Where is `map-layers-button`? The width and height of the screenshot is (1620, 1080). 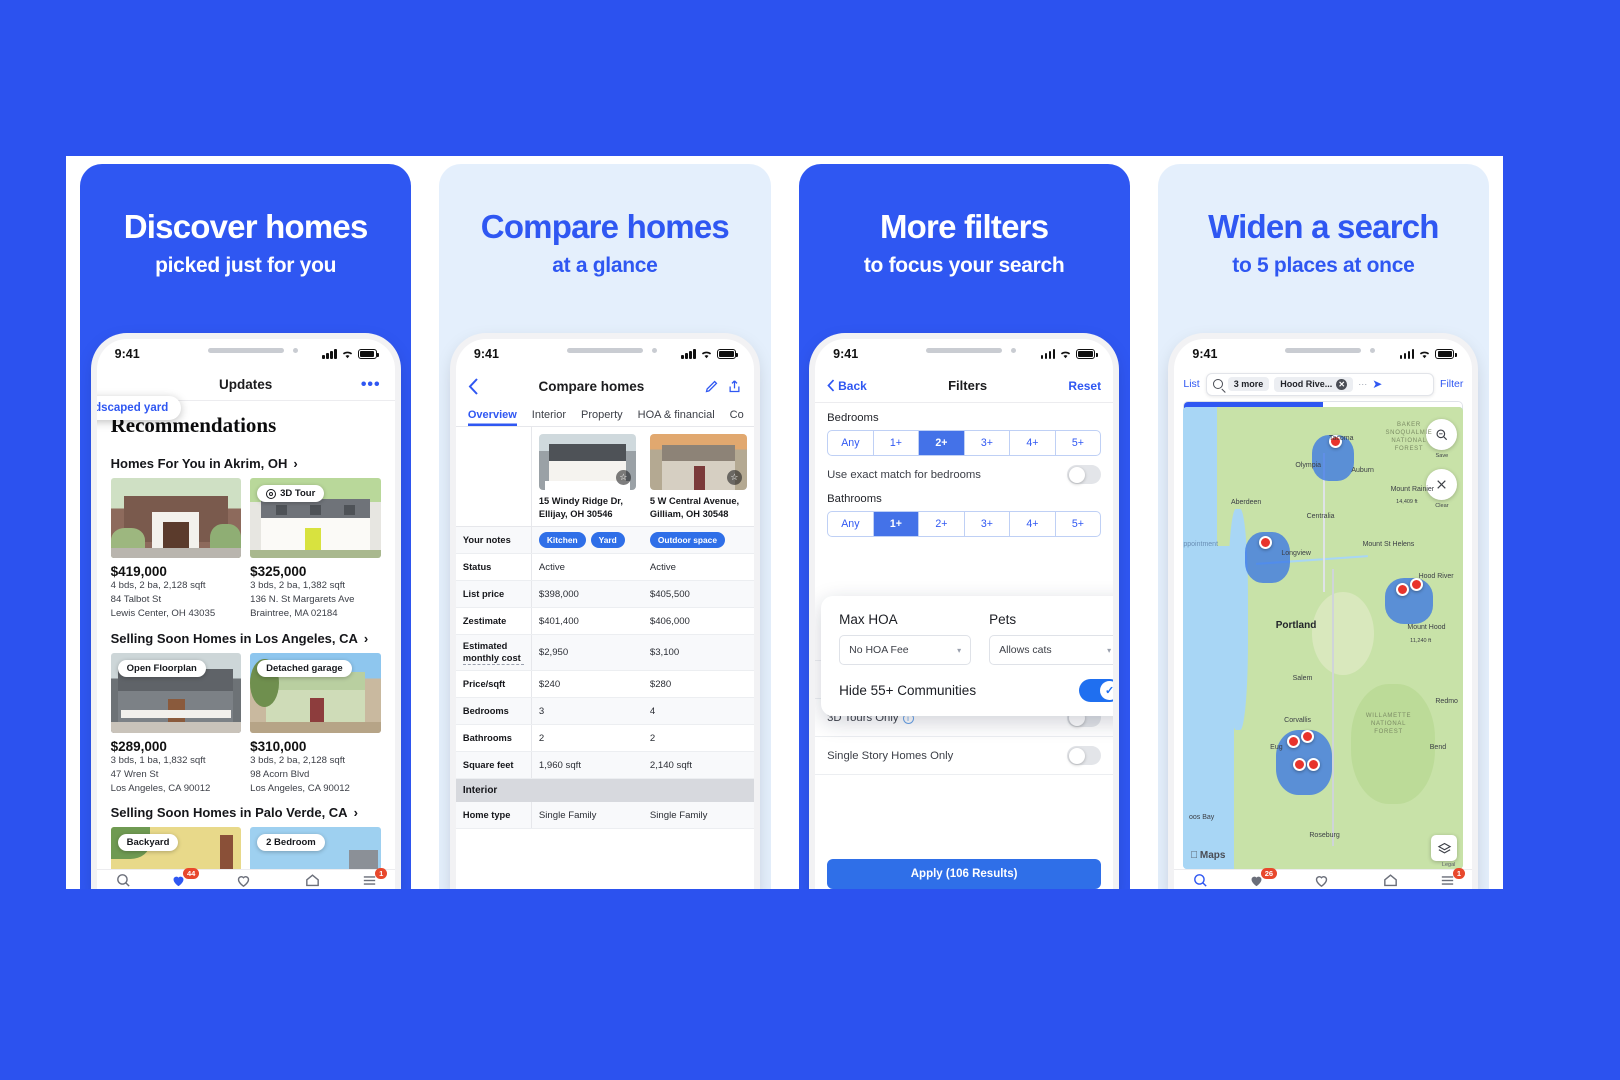
map-layers-button is located at coordinates (1444, 848).